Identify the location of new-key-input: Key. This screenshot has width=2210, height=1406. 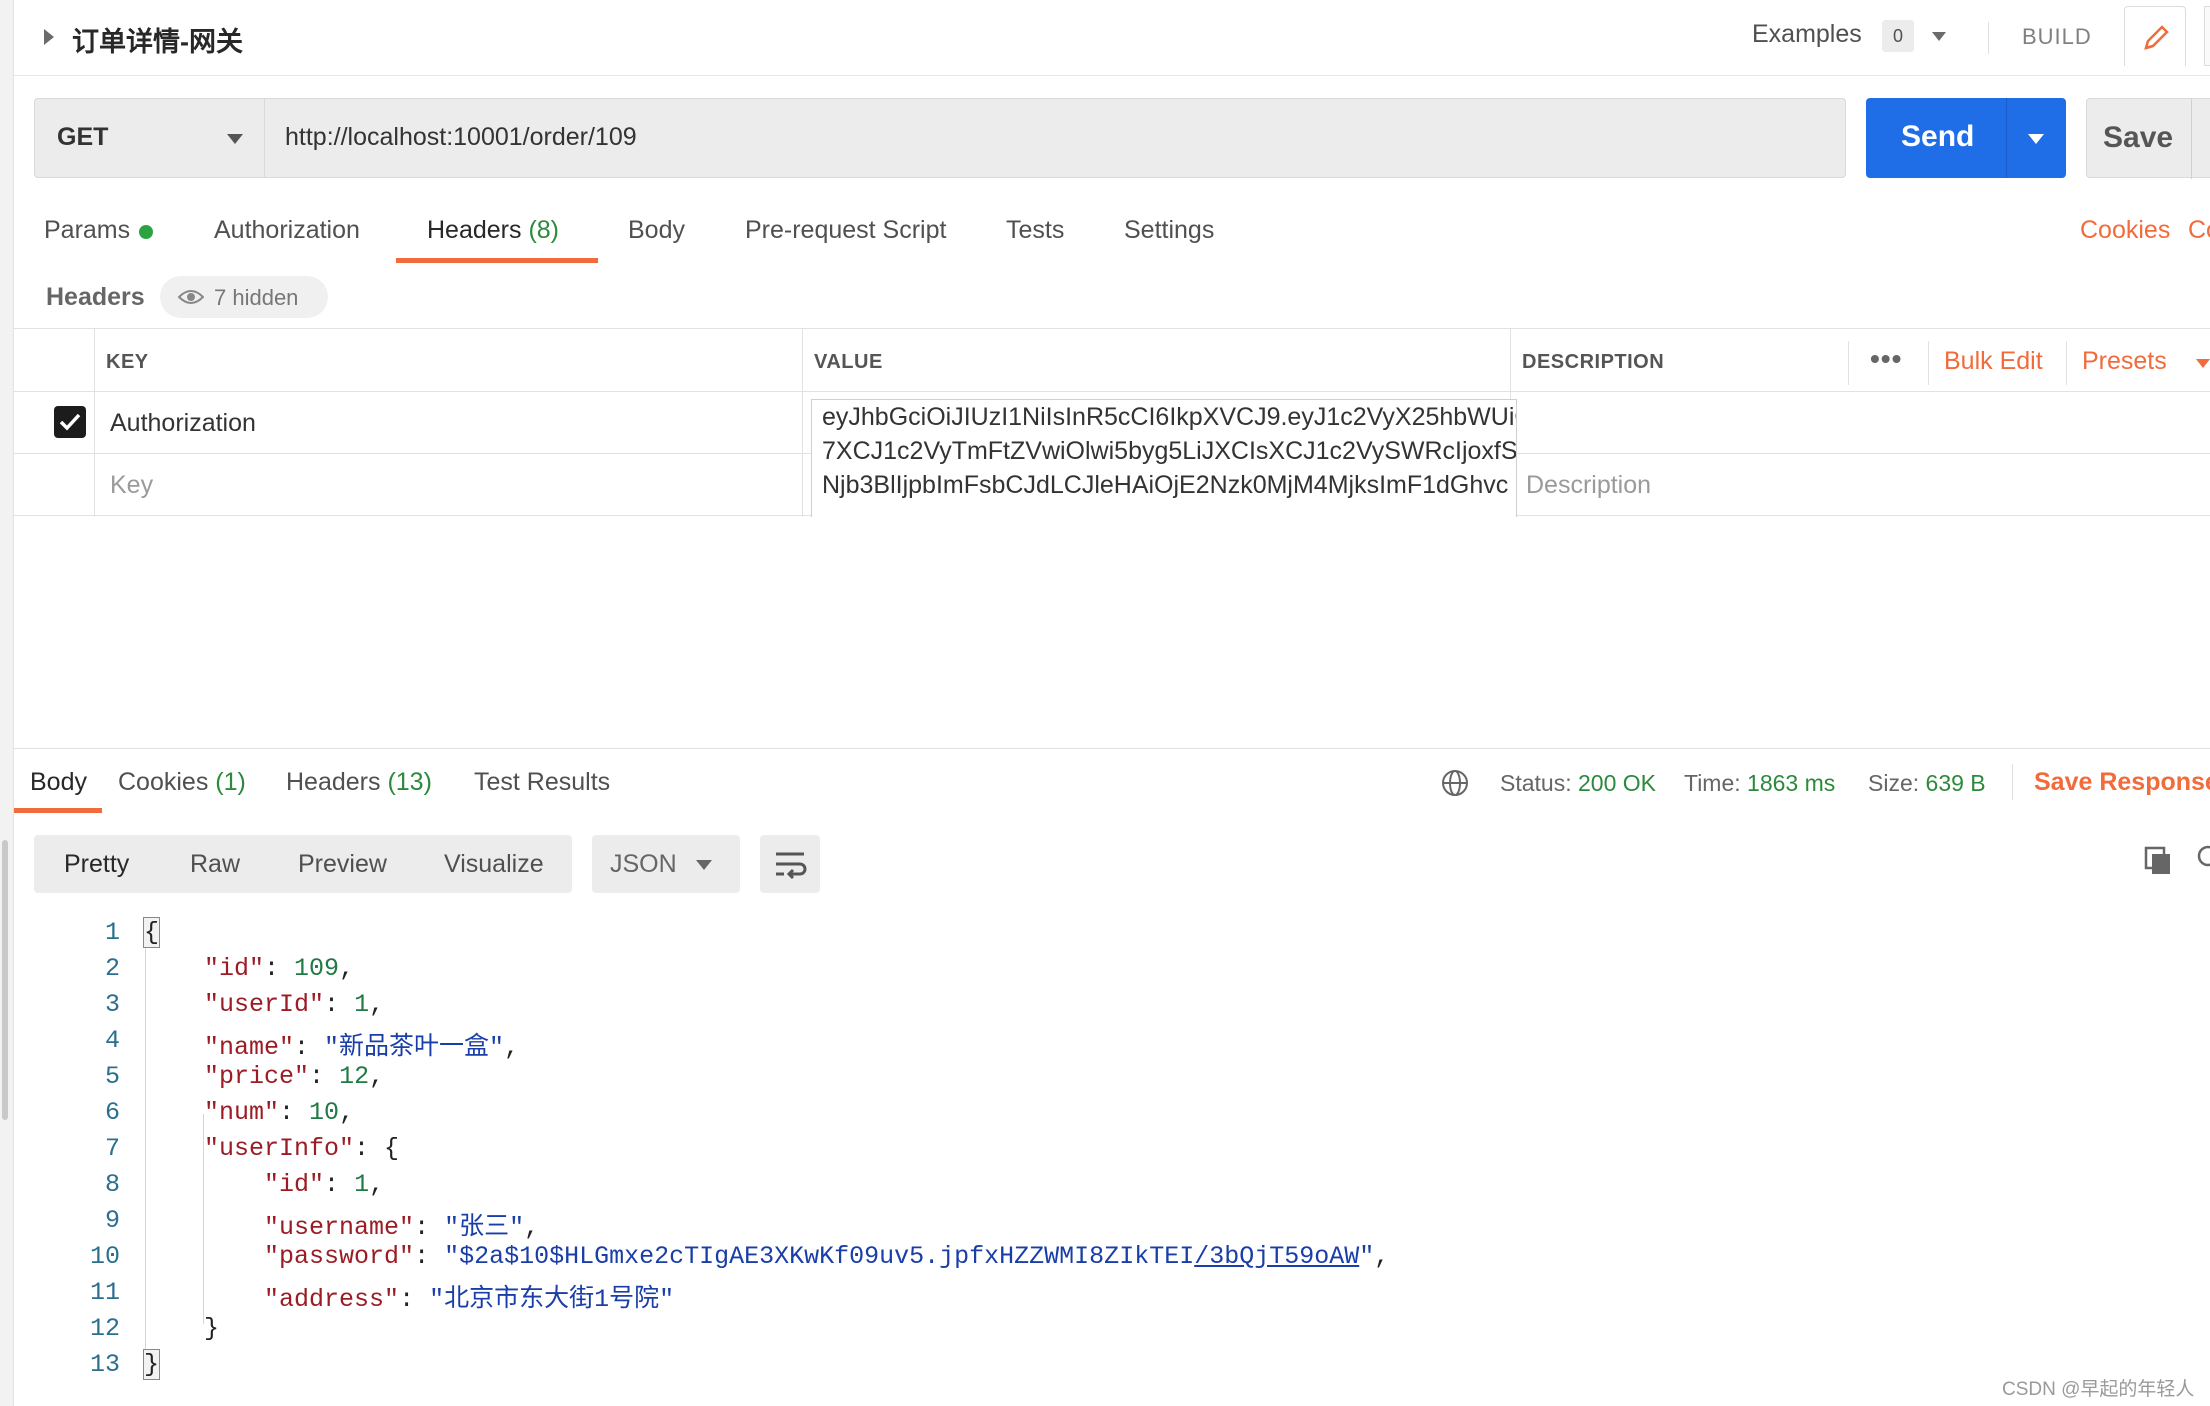
(131, 485).